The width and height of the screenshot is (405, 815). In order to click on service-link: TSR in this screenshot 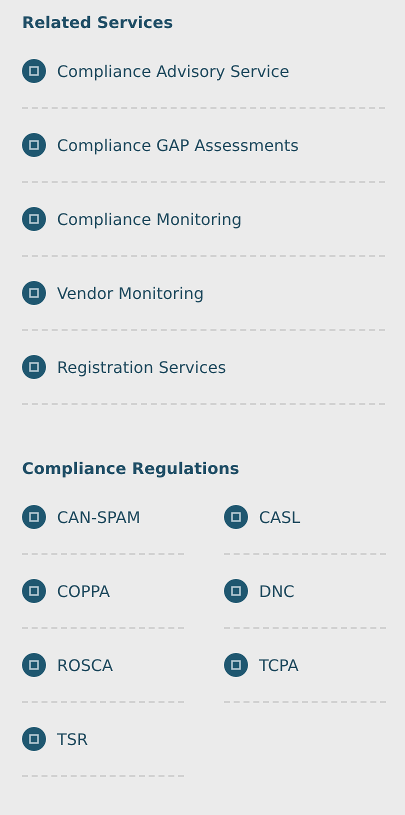, I will do `click(103, 740)`.